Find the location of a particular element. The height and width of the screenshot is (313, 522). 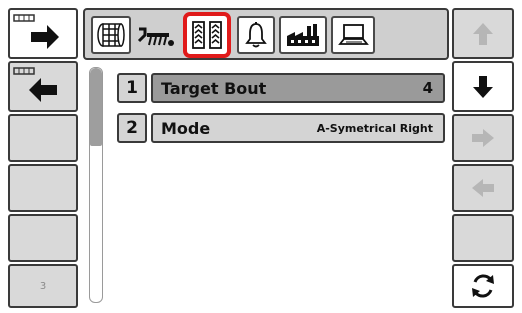

scroll-up-button is located at coordinates (483, 33).